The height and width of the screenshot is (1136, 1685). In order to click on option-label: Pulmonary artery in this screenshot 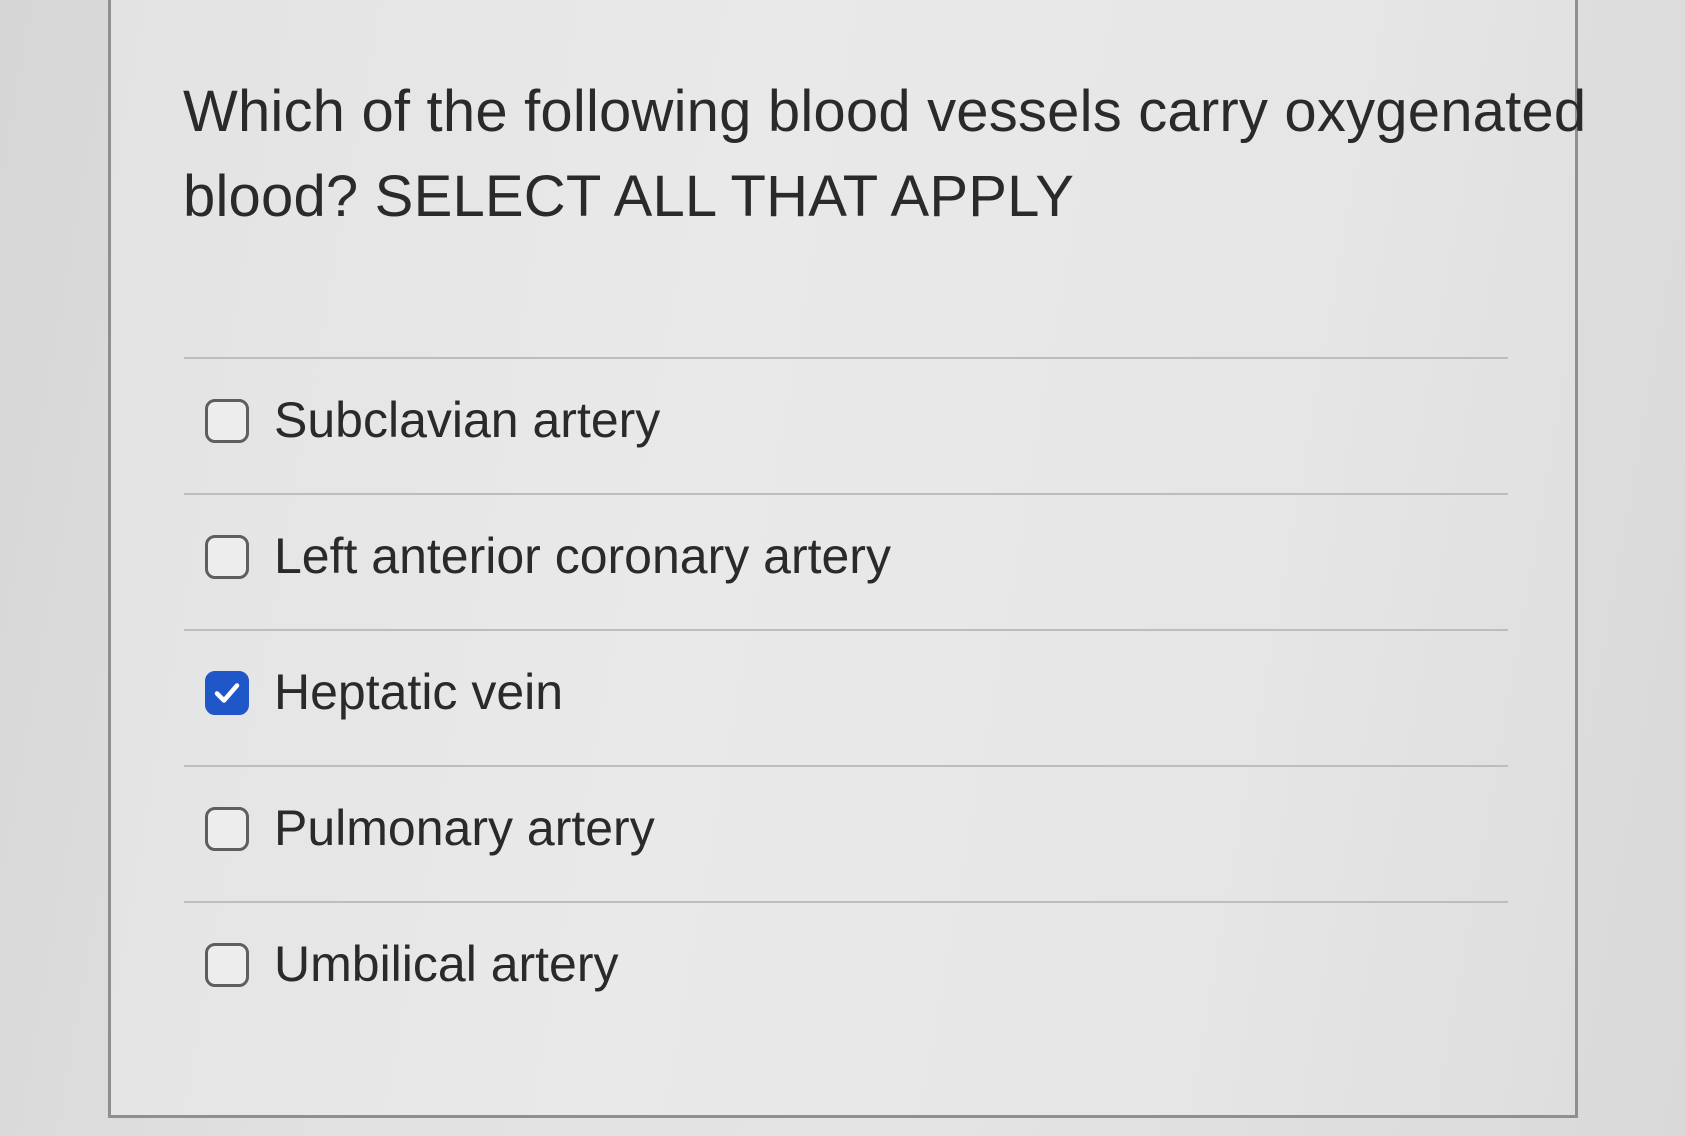, I will do `click(464, 828)`.